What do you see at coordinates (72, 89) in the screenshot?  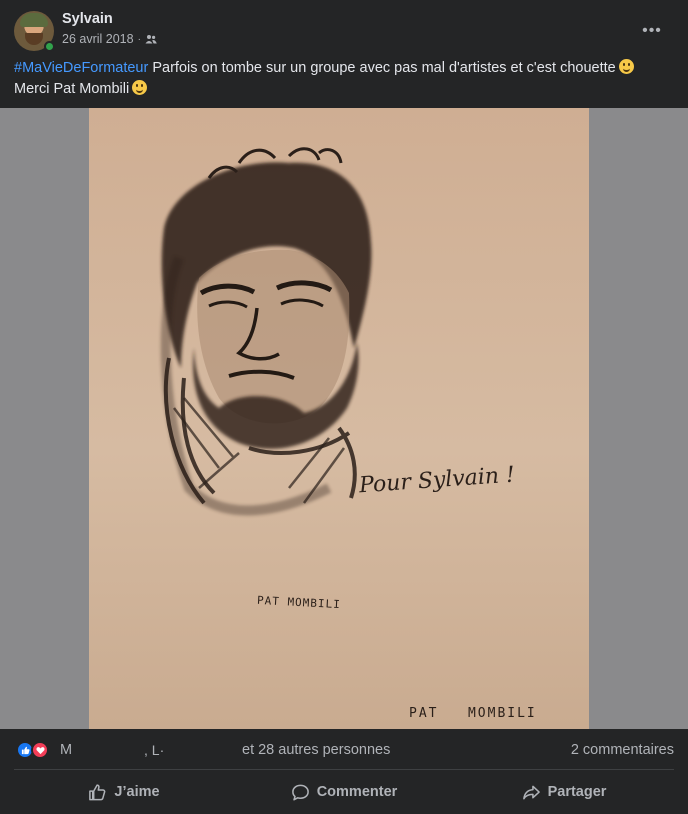 I see `post-text-line2: Merci Pat Mombili` at bounding box center [72, 89].